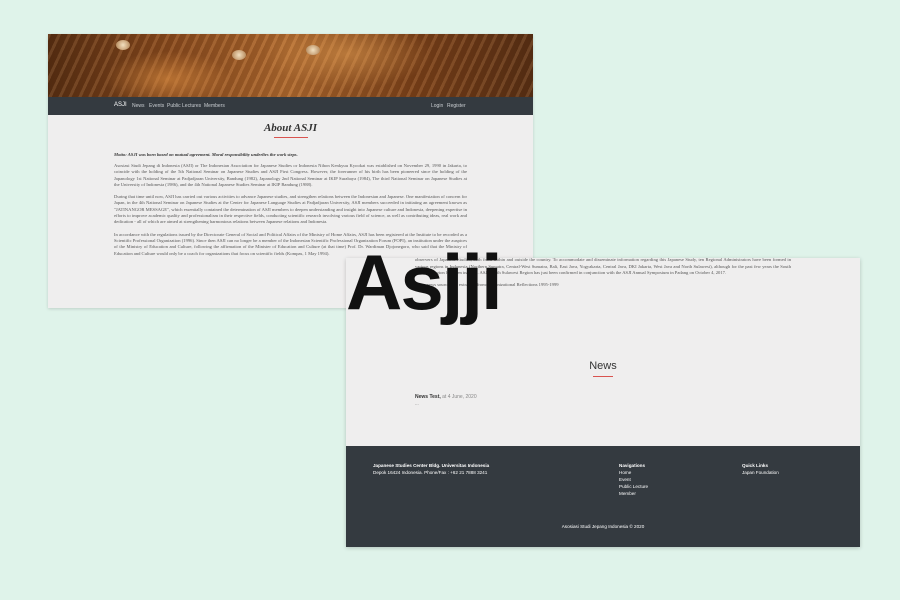 The height and width of the screenshot is (600, 900). Describe the element at coordinates (290, 128) in the screenshot. I see `page-title: About ASJI` at that location.